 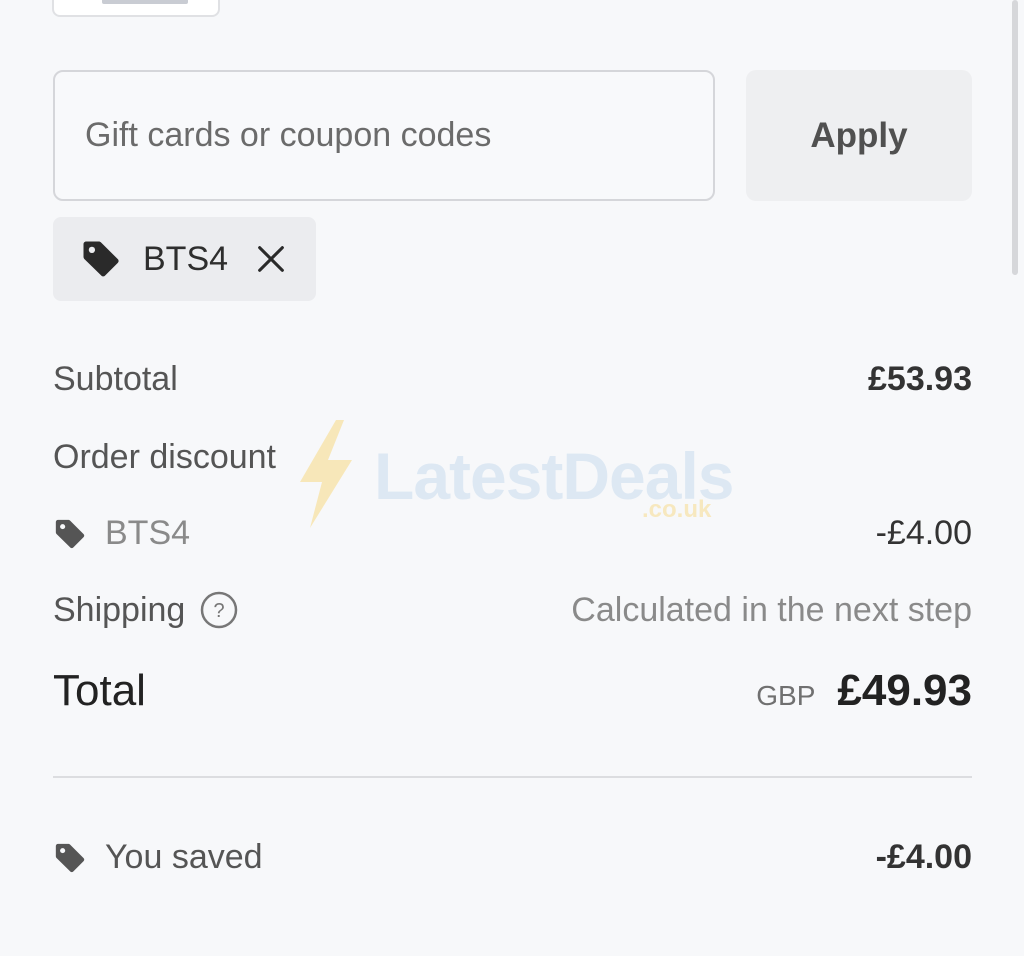 I want to click on shipping-row: Shipping ? Calculated in the next step, so click(x=512, y=610).